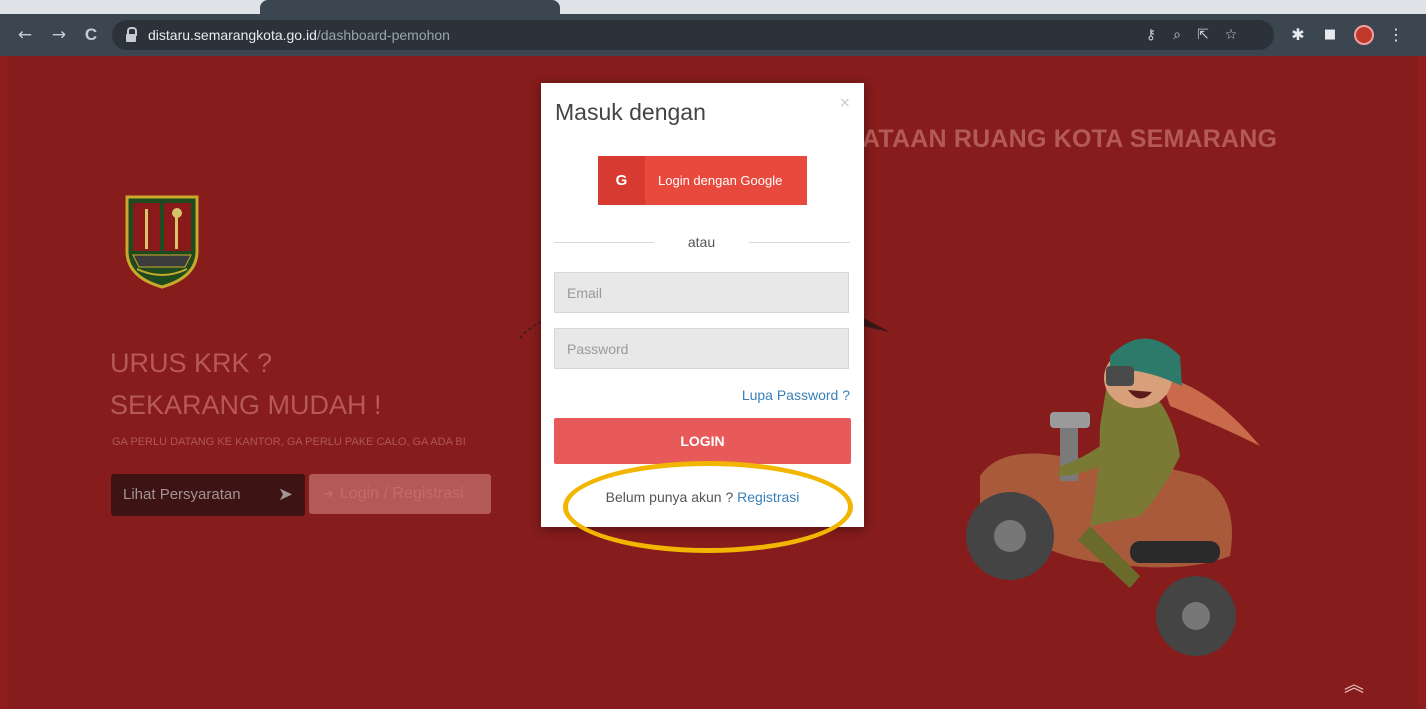 The height and width of the screenshot is (709, 1426). Describe the element at coordinates (799, 242) in the screenshot. I see `divider-right` at that location.